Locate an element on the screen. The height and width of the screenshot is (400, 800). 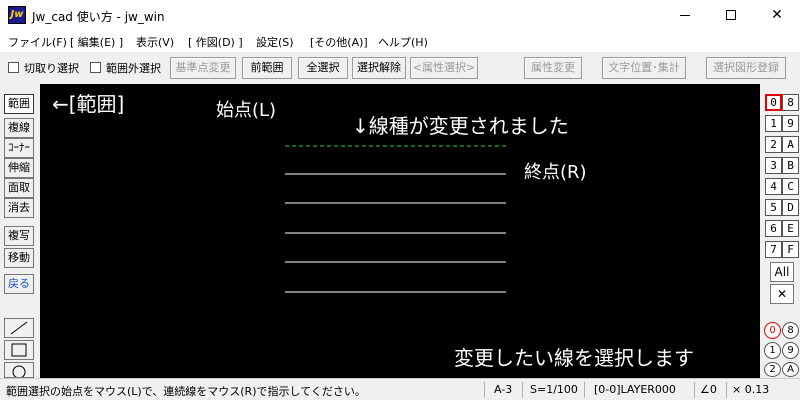
base-point-change-button: 基準点変更 is located at coordinates (203, 68).